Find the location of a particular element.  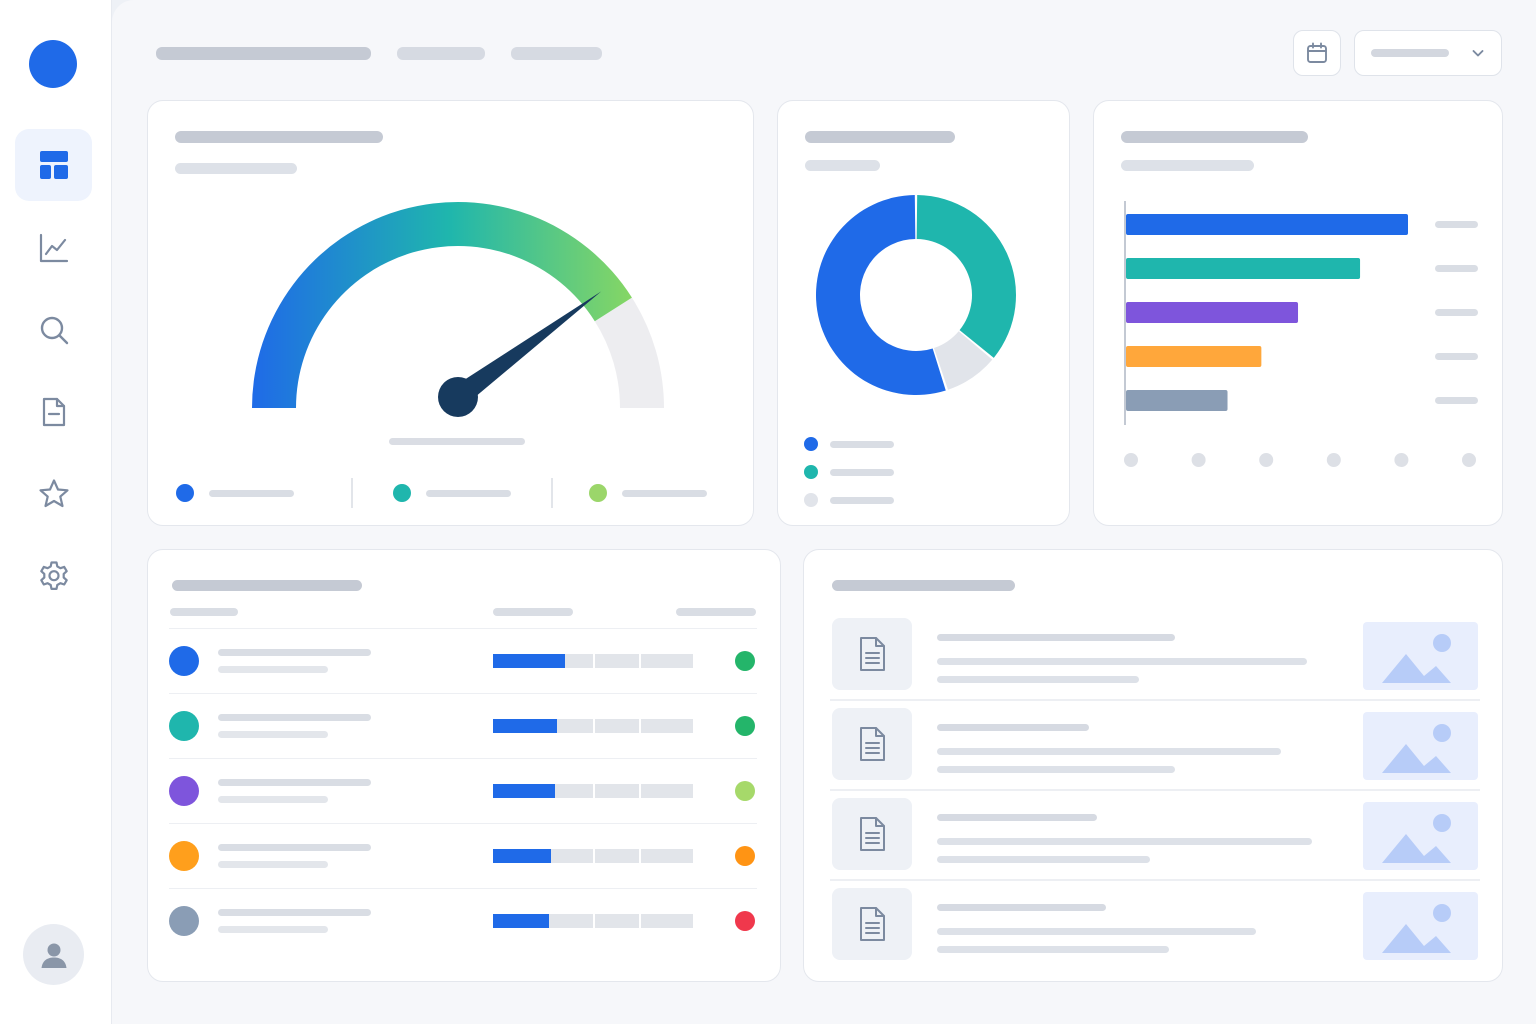

chevron-down-icon is located at coordinates (1478, 53).